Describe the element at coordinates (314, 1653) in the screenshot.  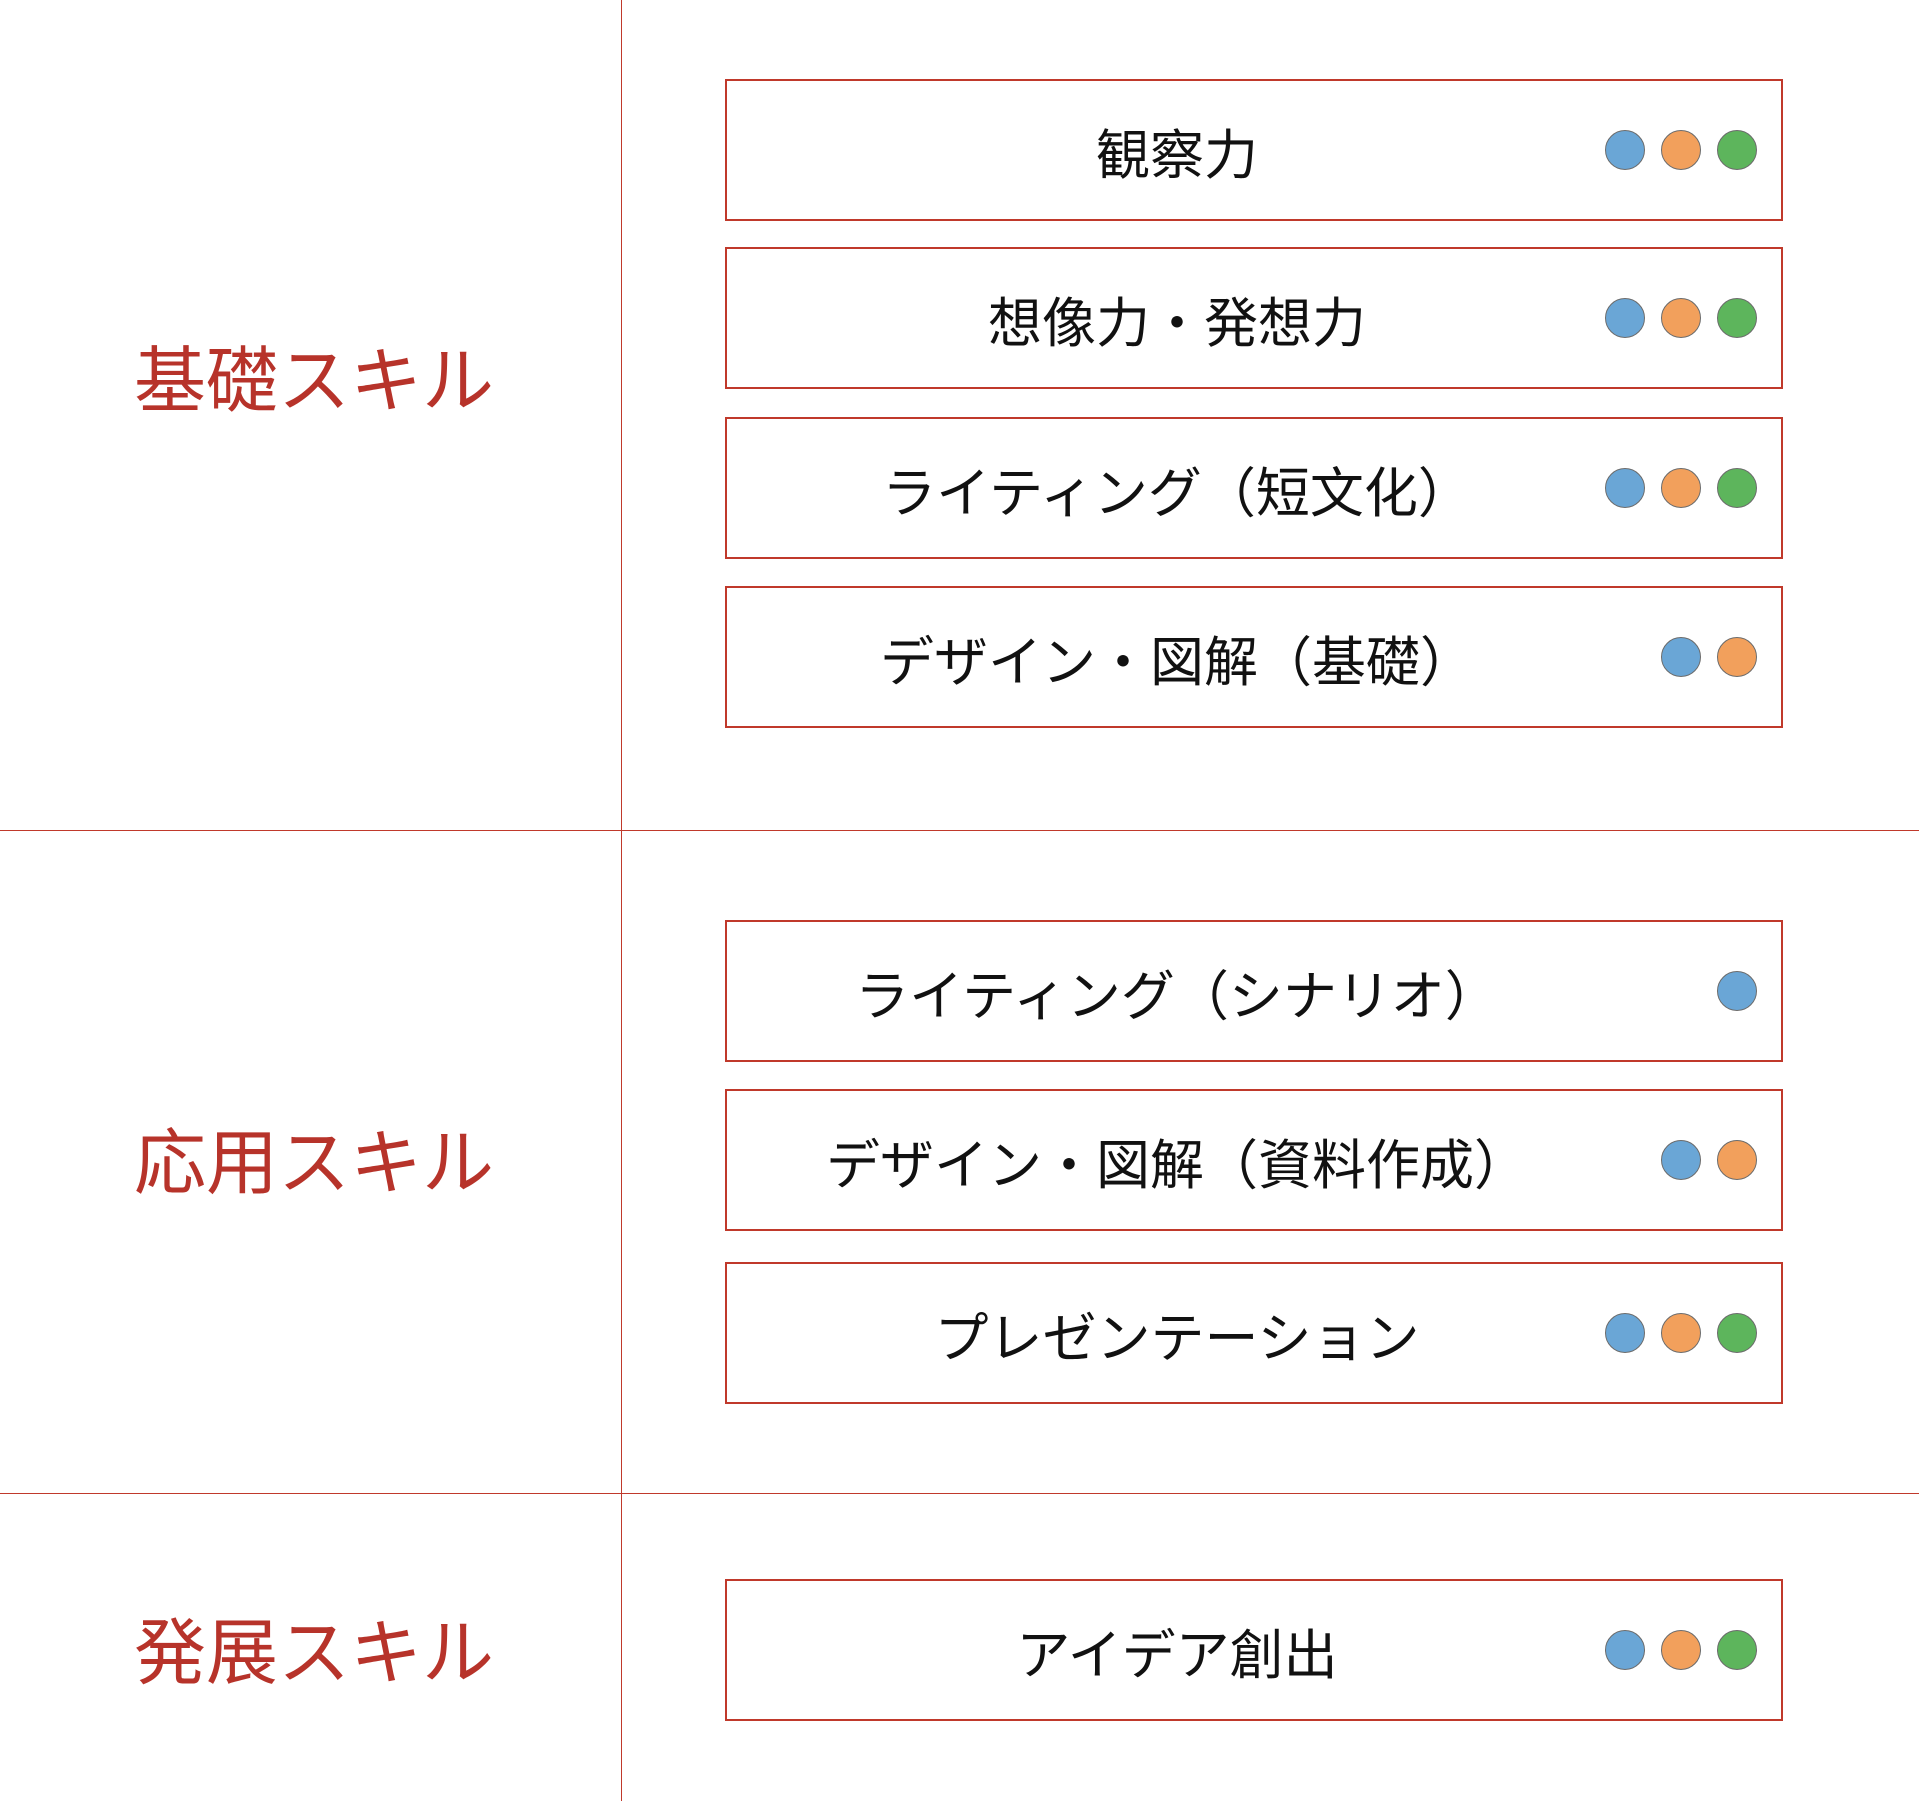
I see `category-label-advanced: 発展スキル` at that location.